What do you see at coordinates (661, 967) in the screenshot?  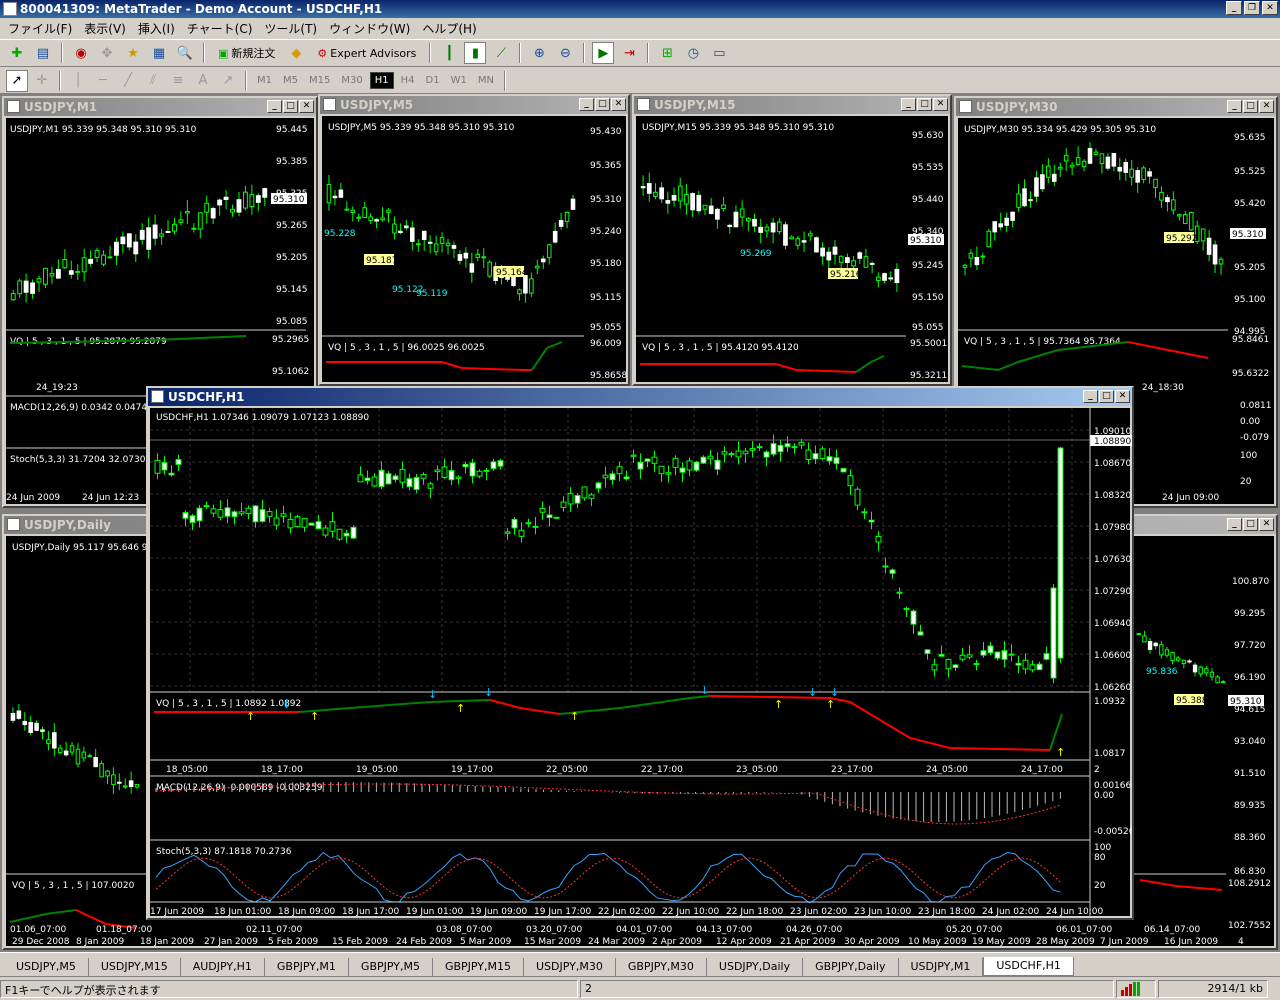 I see `tab-gbpjpy-m30: GBPJPY,M30` at bounding box center [661, 967].